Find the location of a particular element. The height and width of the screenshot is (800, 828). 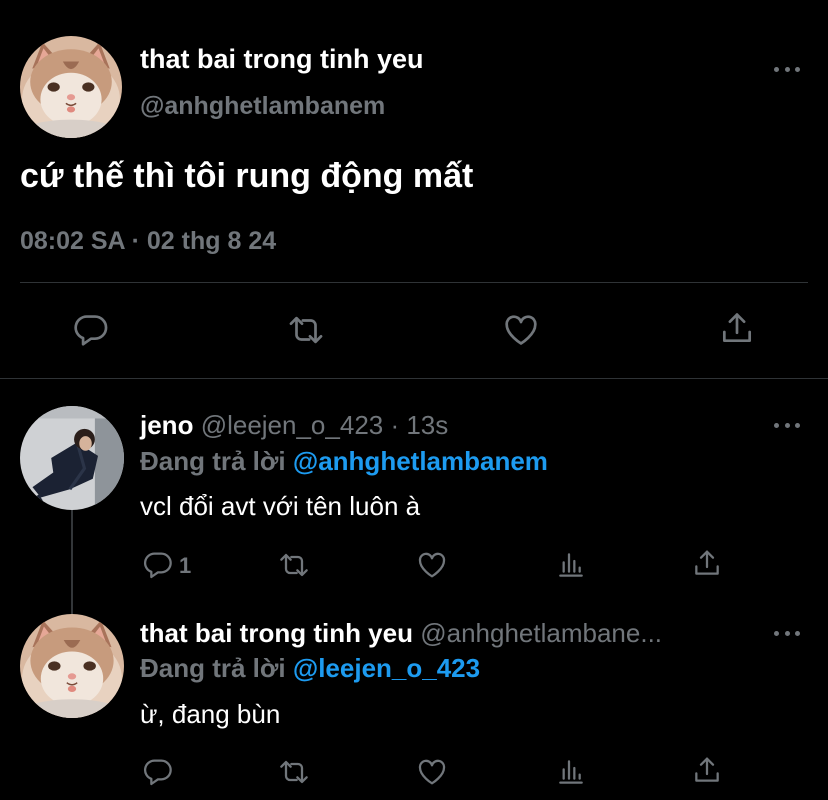

reply-2-reply-icon is located at coordinates (158, 772).